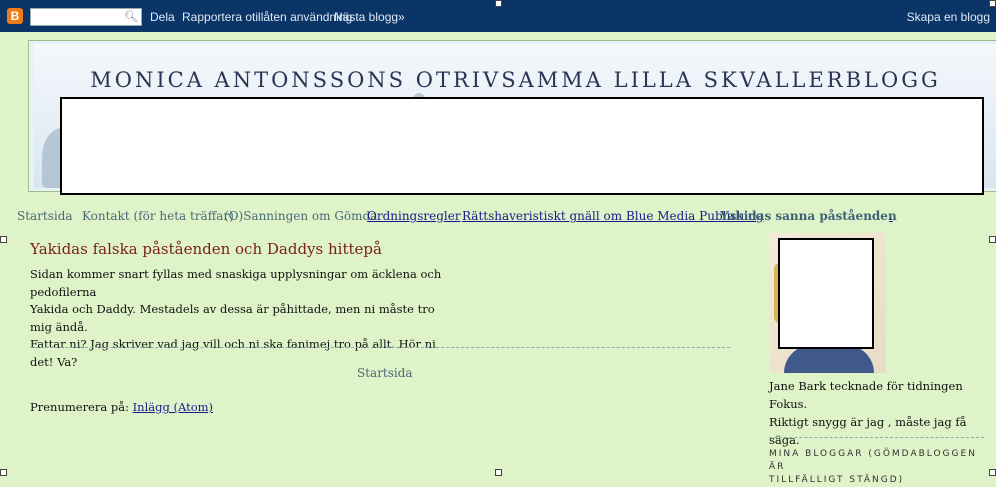 This screenshot has height=487, width=996. I want to click on tab-sanningen: (O)Sanningen om Gömda, so click(300, 216).